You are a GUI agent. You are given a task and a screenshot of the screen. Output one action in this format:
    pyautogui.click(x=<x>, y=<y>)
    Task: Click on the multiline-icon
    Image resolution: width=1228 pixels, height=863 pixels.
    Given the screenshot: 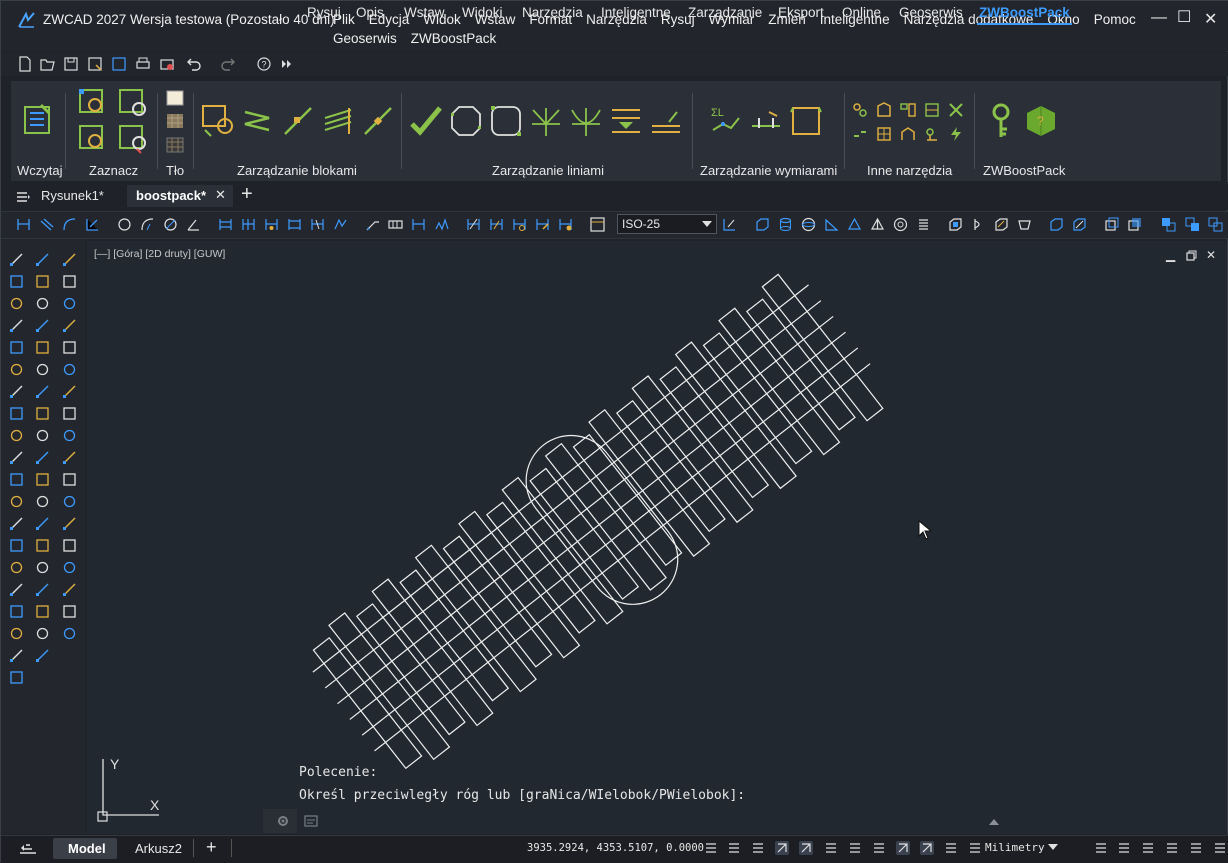 What is the action you would take?
    pyautogui.click(x=16, y=677)
    